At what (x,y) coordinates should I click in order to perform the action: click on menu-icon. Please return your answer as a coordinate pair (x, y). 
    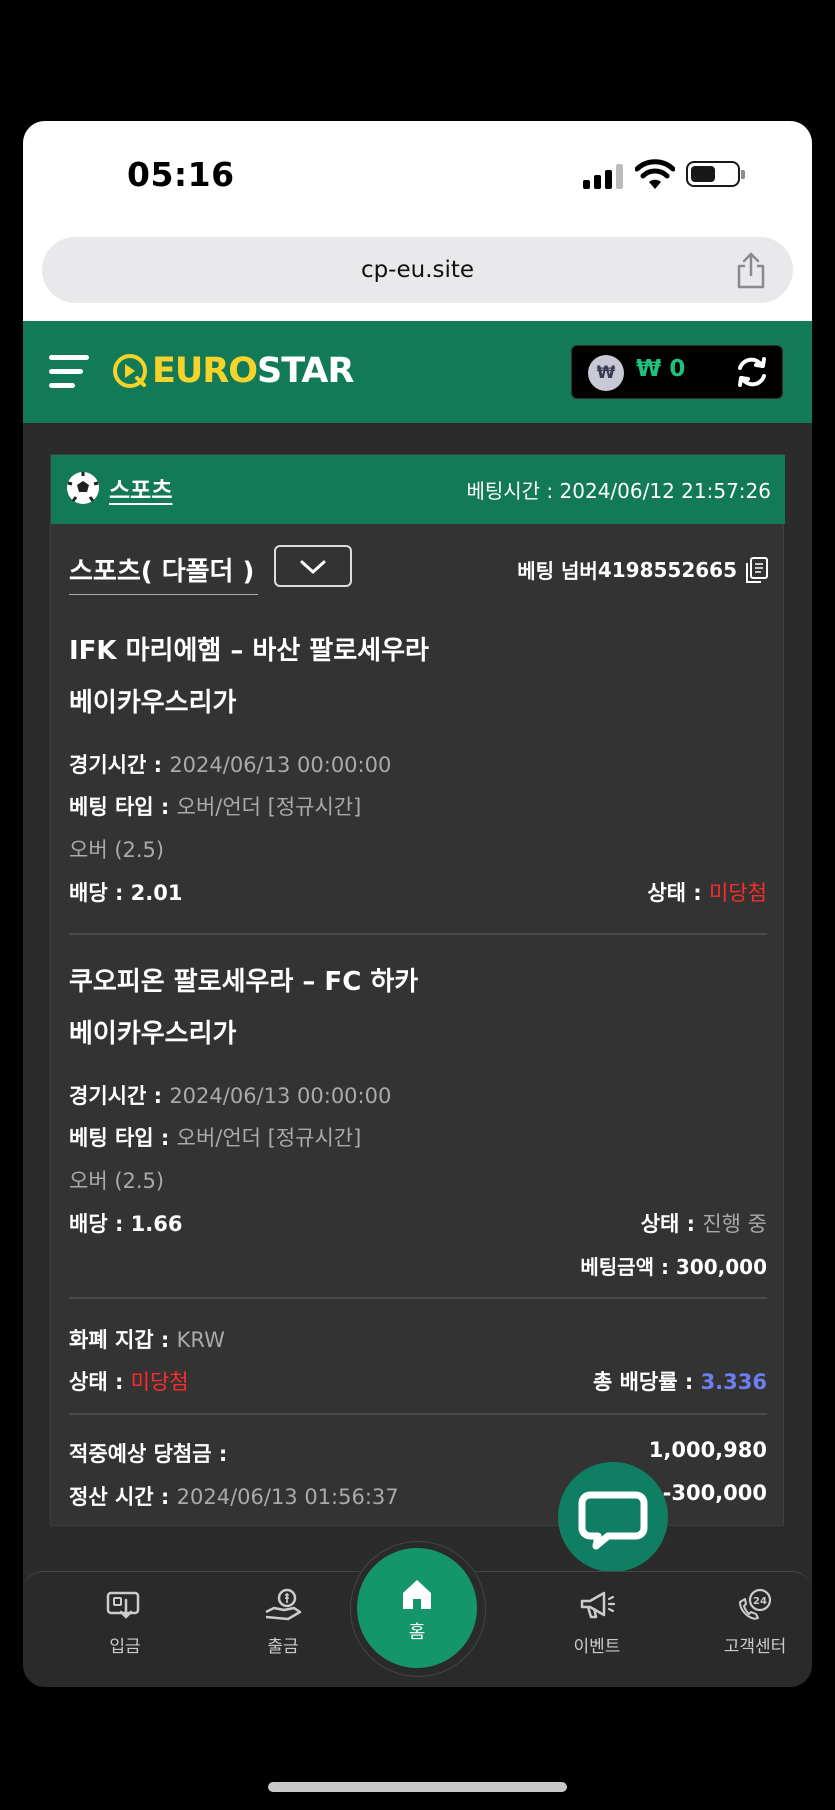
    Looking at the image, I should click on (69, 372).